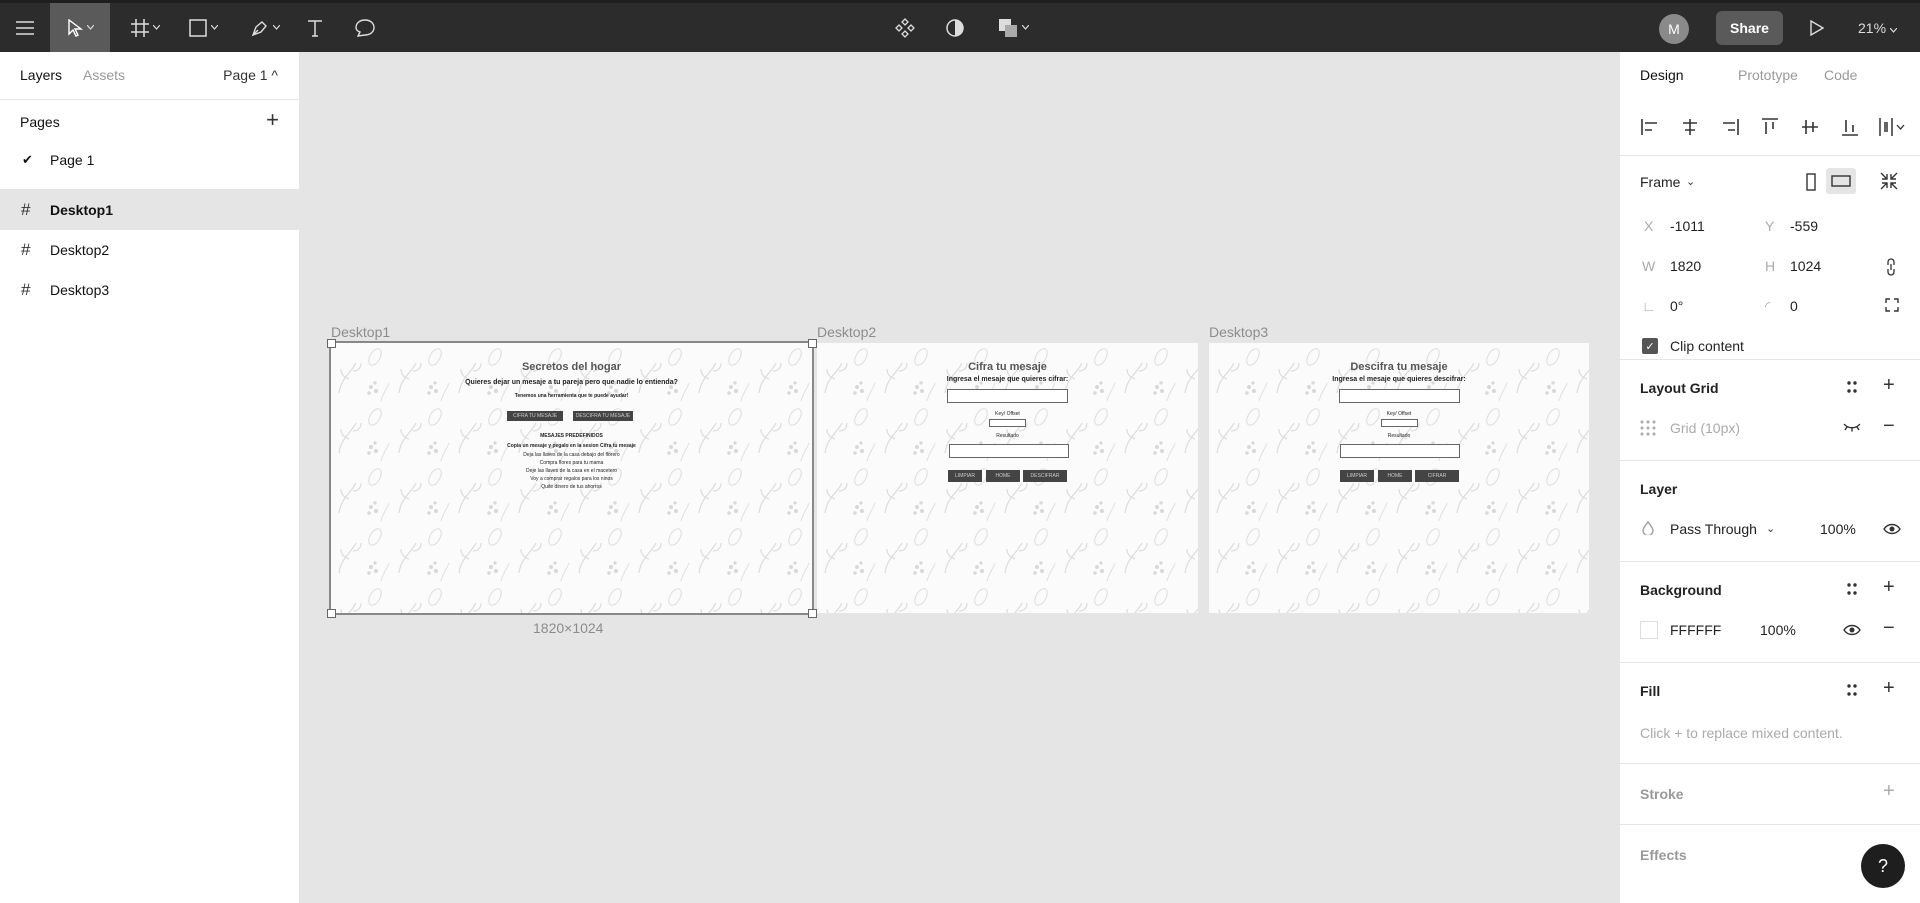  Describe the element at coordinates (1660, 182) in the screenshot. I see `frame-type-dropdown: Frame` at that location.